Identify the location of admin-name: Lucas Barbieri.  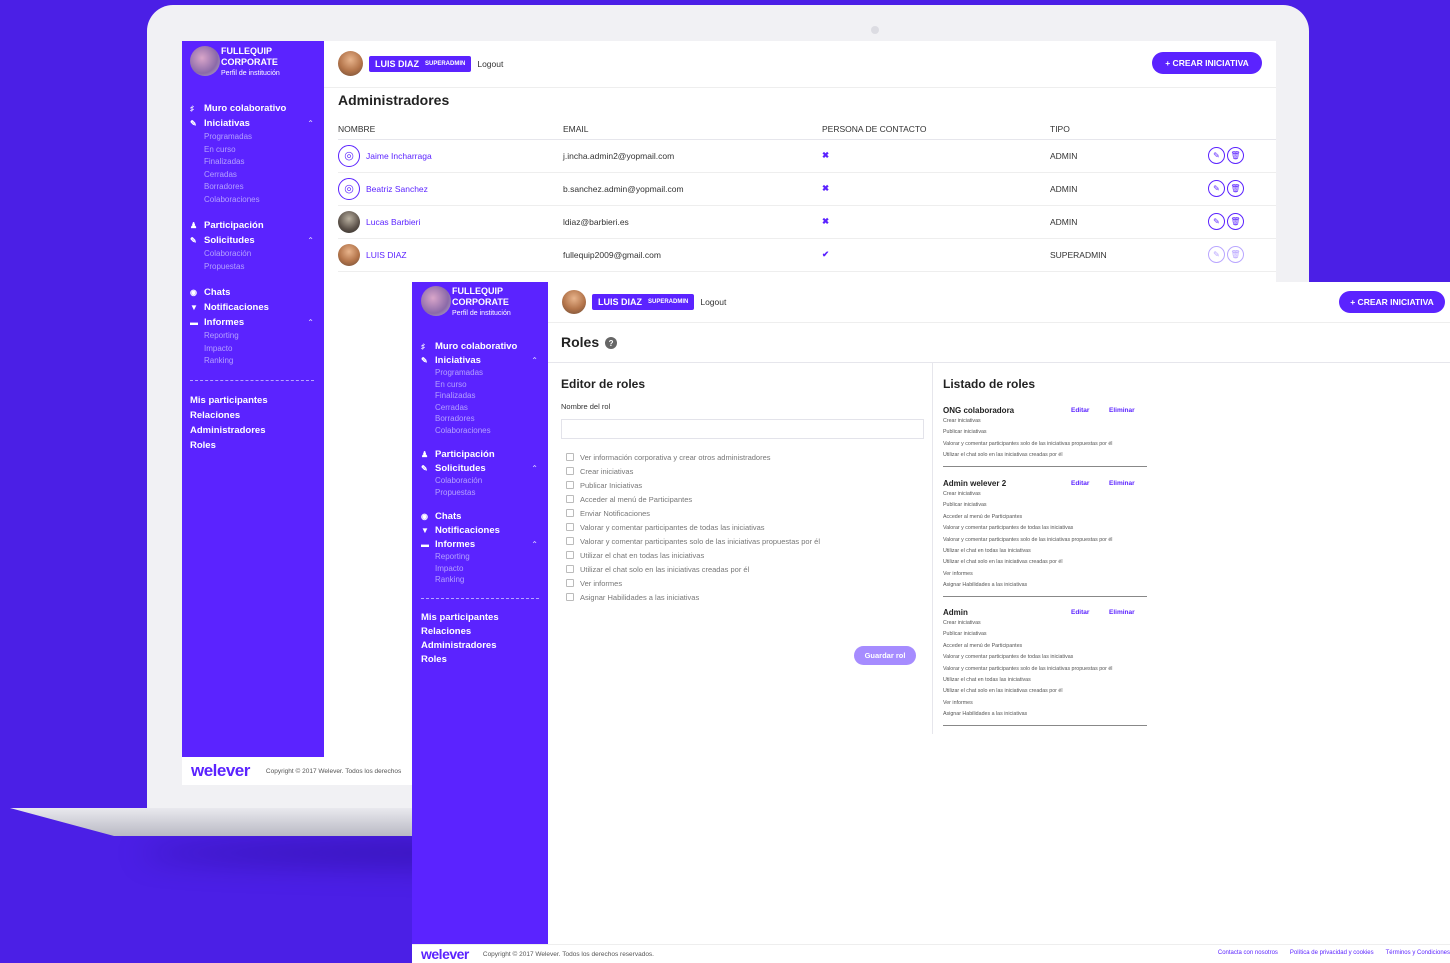
(393, 222).